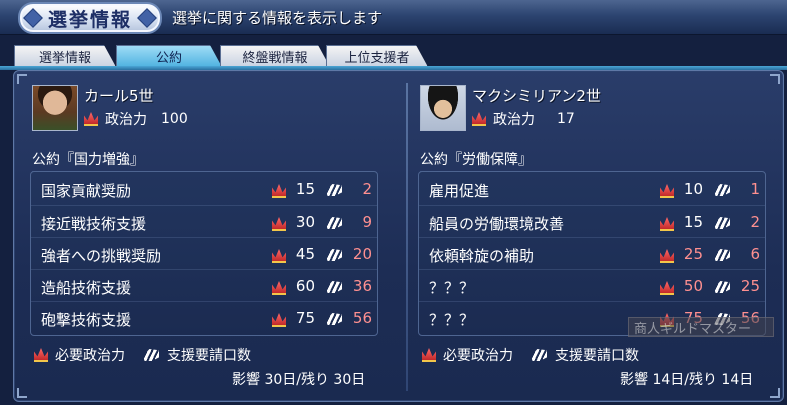  What do you see at coordinates (204, 189) in the screenshot?
I see `list-item: 国家貢献奨励 15 2` at bounding box center [204, 189].